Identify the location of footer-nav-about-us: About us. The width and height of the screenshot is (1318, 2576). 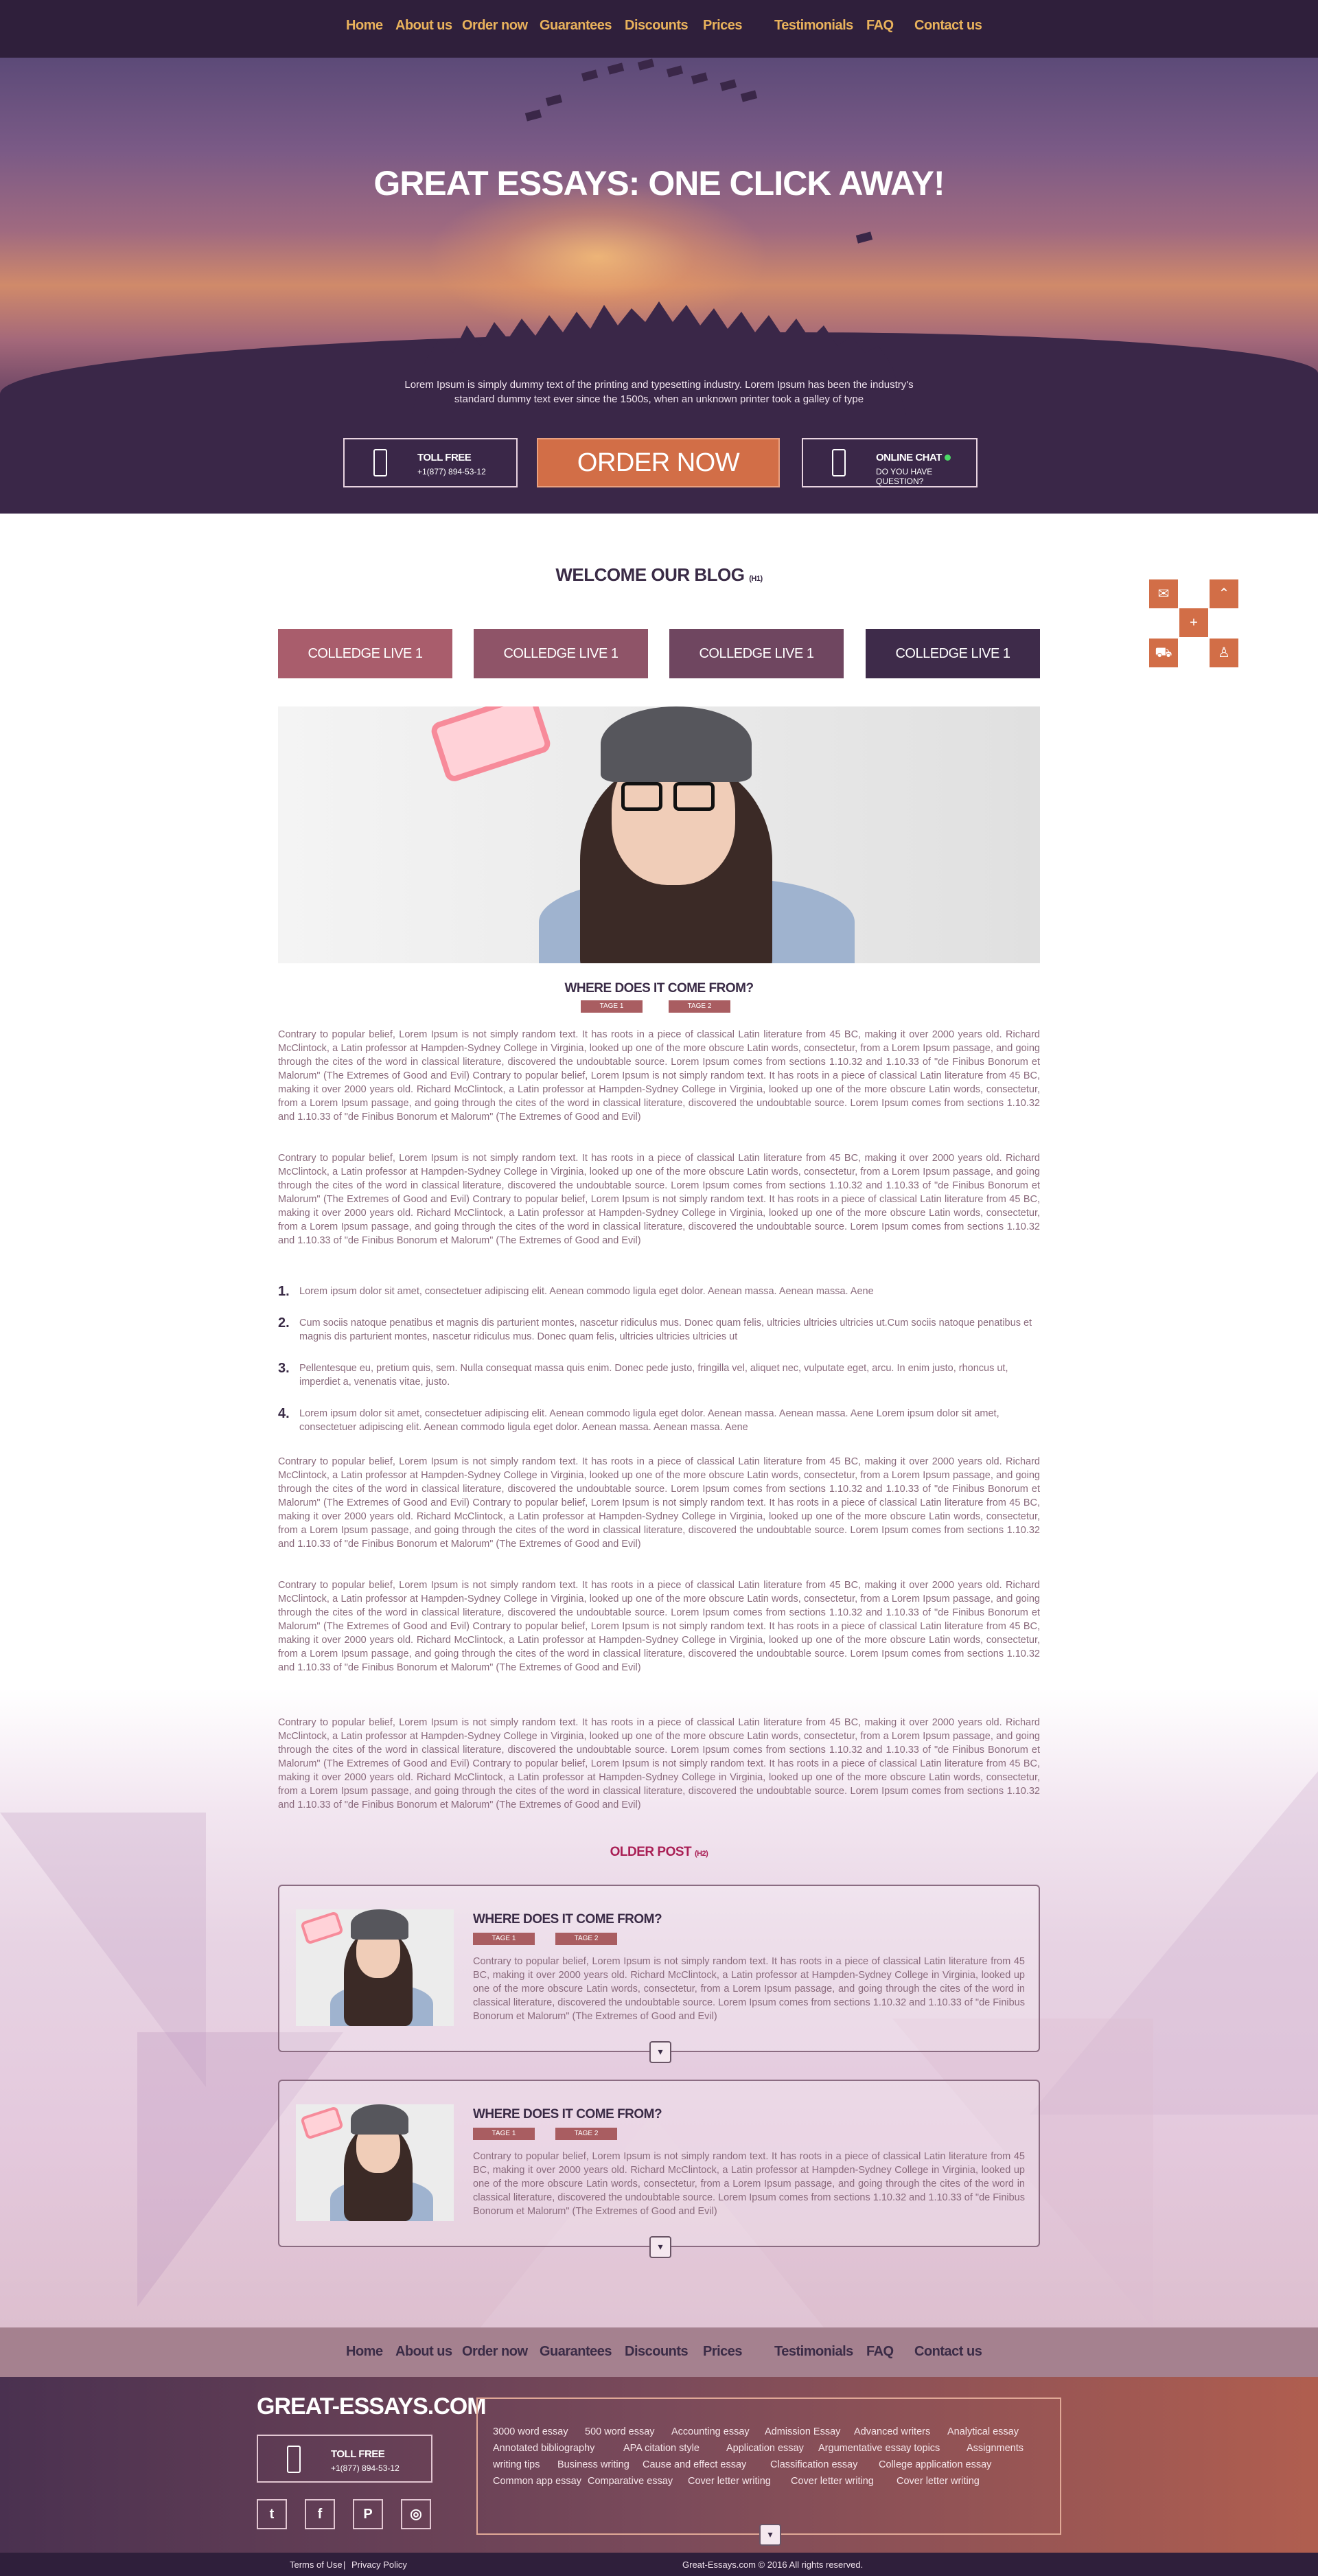
(423, 2352).